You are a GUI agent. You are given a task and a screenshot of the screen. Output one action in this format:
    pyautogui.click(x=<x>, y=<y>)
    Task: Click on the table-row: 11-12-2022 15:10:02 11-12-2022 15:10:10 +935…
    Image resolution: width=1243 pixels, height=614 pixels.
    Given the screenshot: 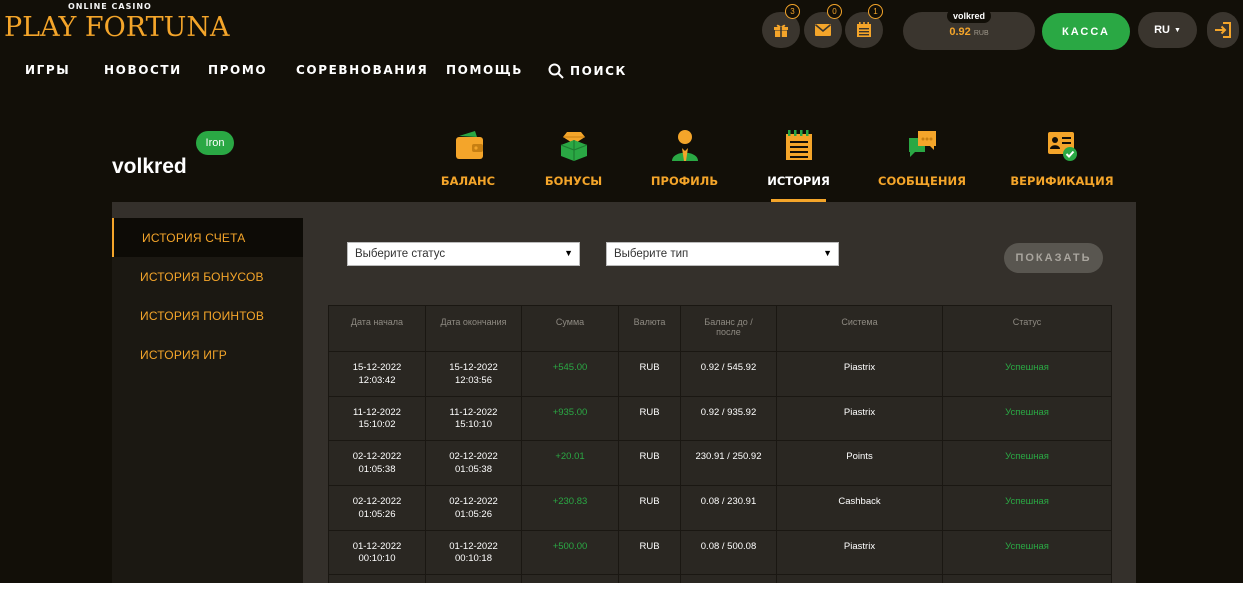 What is the action you would take?
    pyautogui.click(x=720, y=418)
    